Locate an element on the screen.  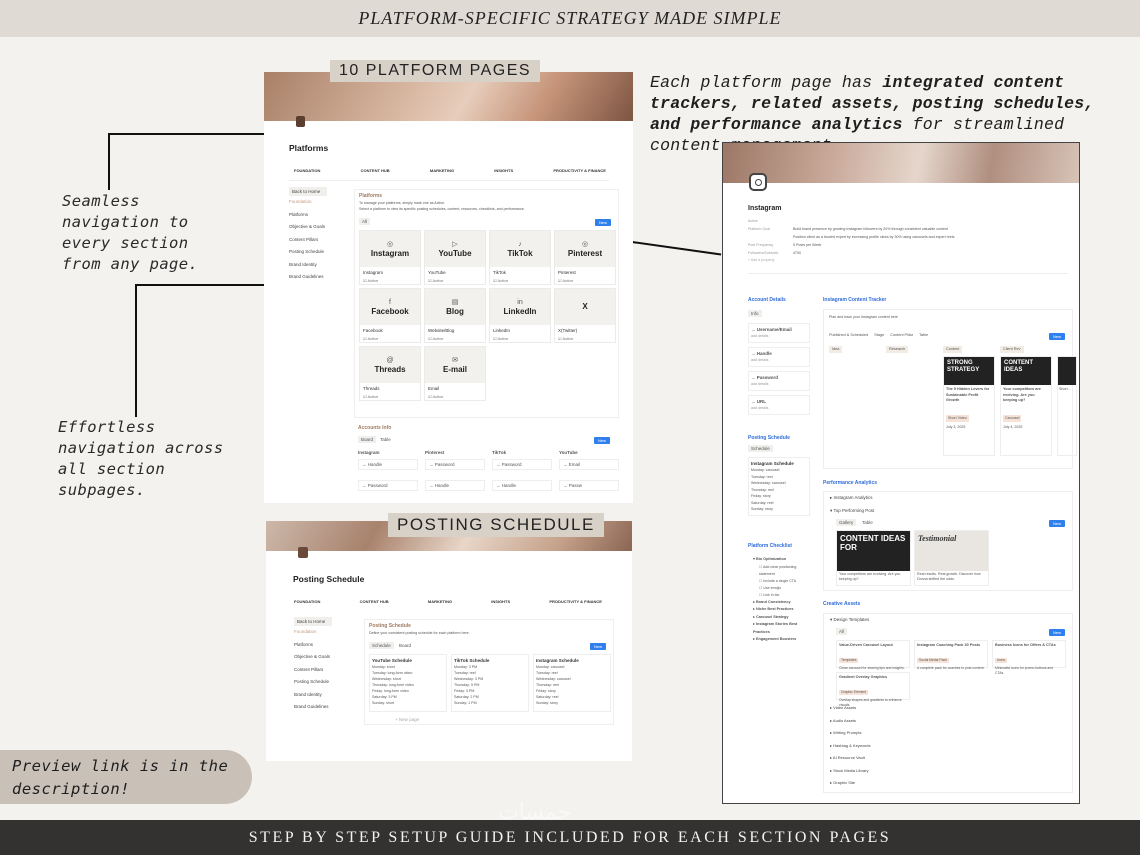
platform-card: f Facebook Facebook ☑ Active is located at coordinates (390, 315).